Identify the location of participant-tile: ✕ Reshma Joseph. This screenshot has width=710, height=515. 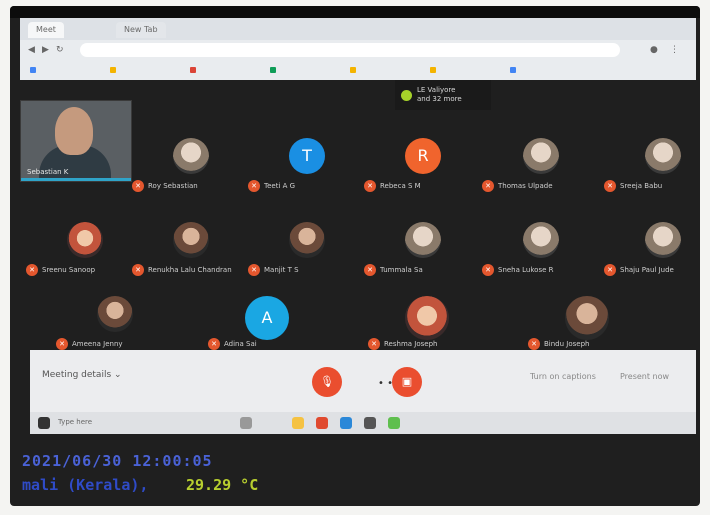
(427, 314).